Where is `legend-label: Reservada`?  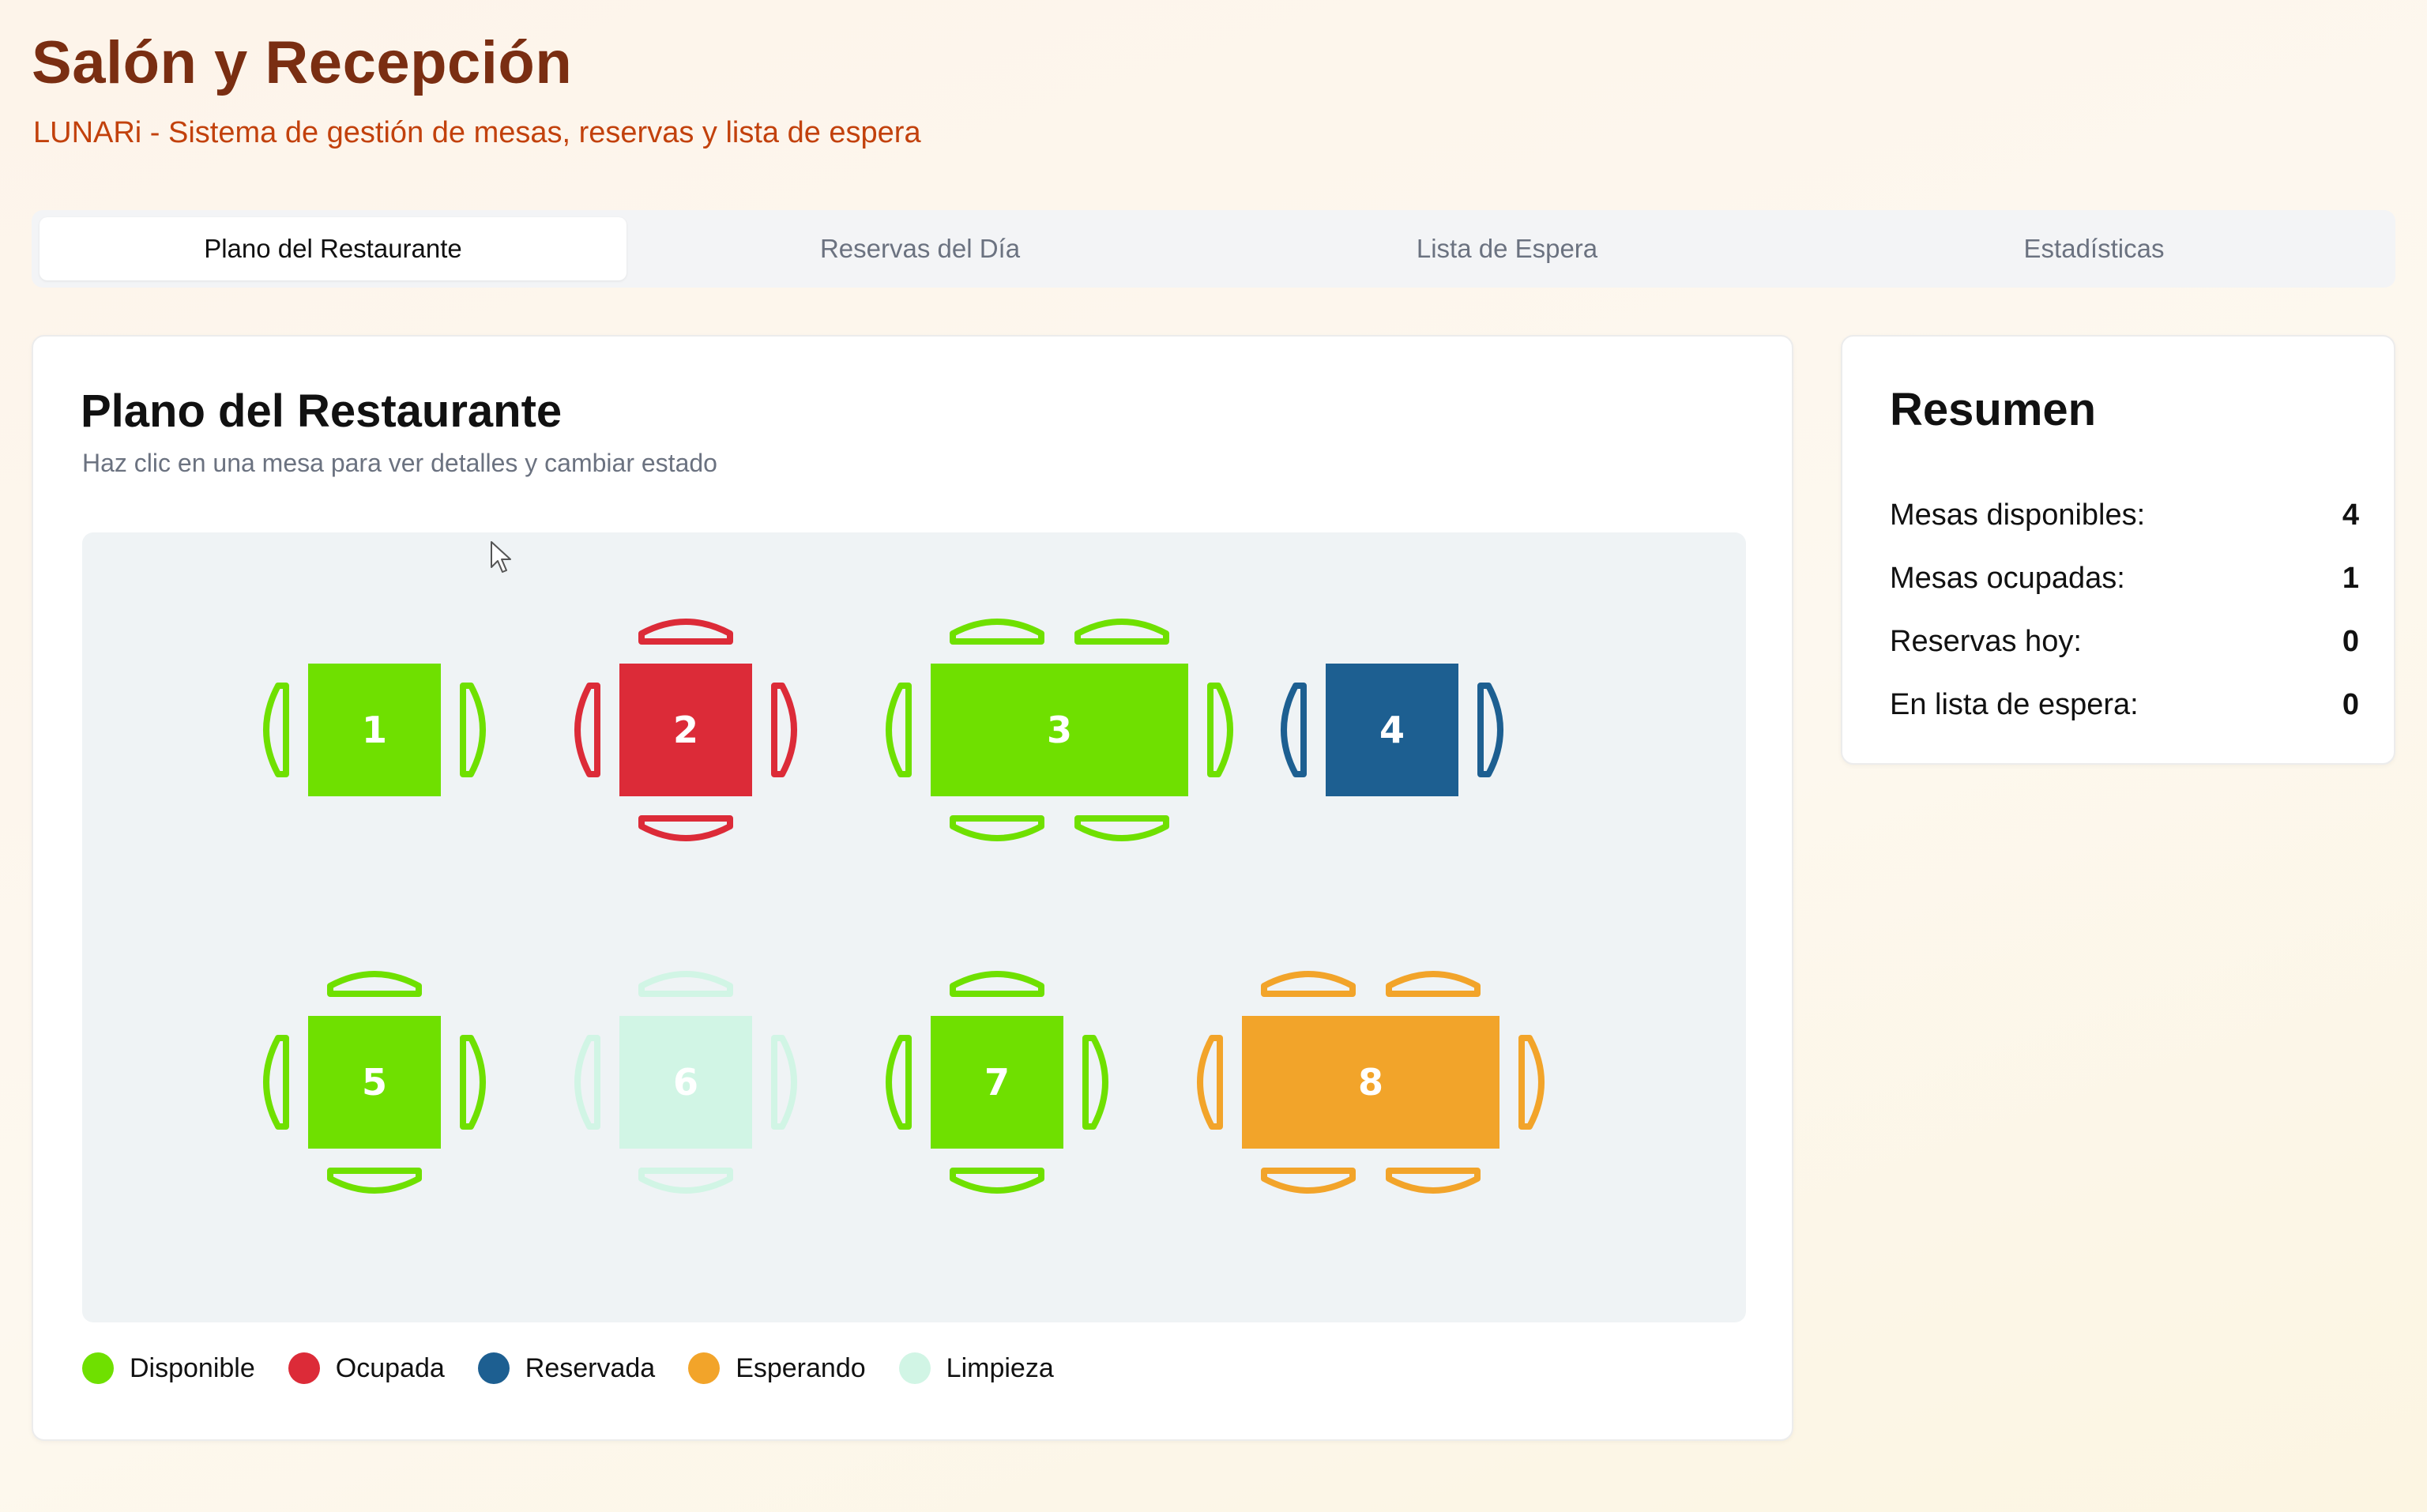
legend-label: Reservada is located at coordinates (590, 1367).